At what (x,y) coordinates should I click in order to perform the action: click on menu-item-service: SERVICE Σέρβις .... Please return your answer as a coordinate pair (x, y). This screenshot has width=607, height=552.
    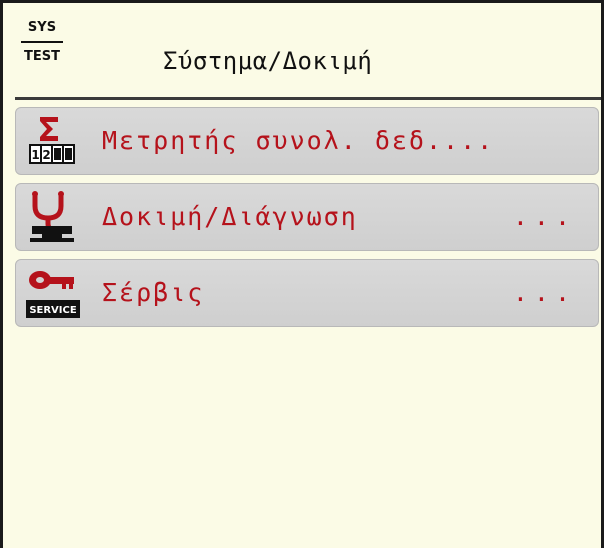
    Looking at the image, I should click on (307, 293).